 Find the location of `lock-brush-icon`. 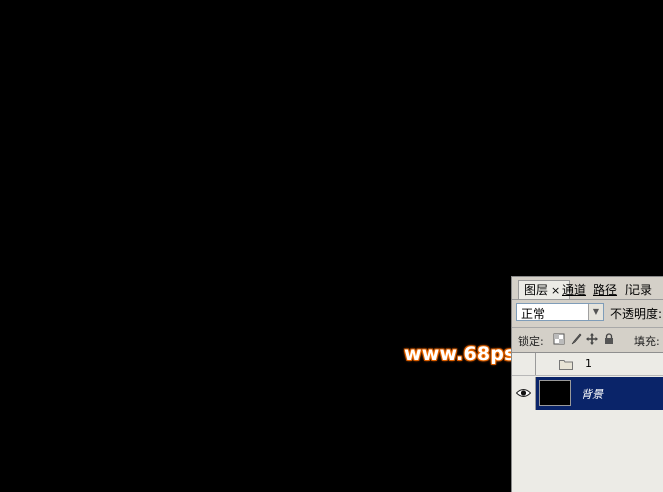

lock-brush-icon is located at coordinates (576, 339).